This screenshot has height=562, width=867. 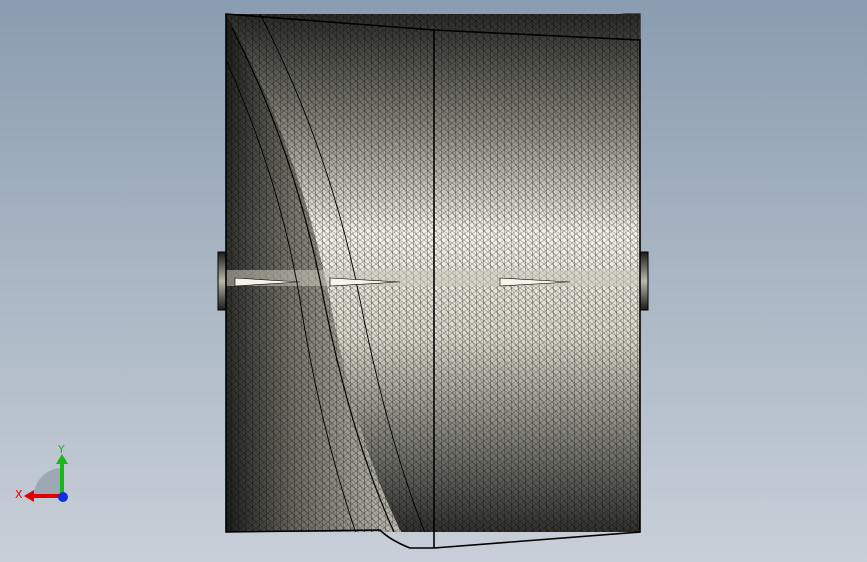 I want to click on coordinate-triad: Y X, so click(x=41, y=472).